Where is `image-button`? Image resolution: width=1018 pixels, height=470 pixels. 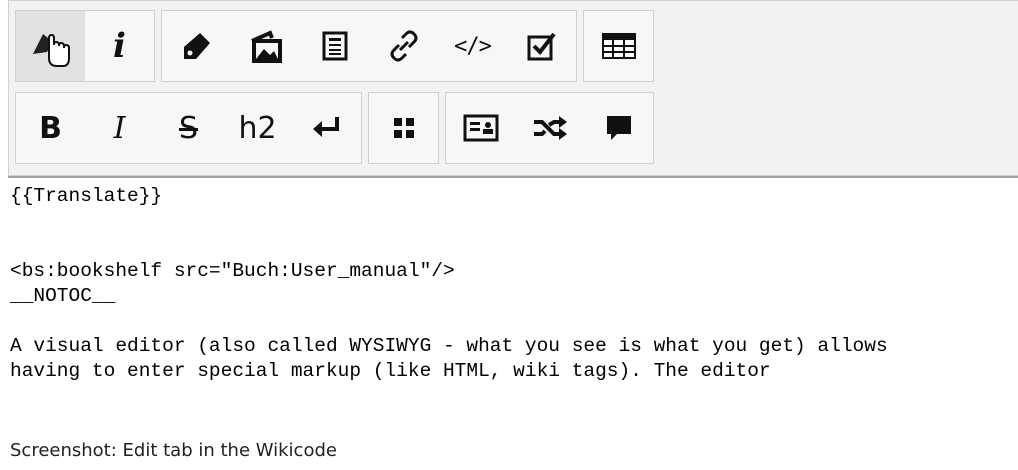
image-button is located at coordinates (265, 46).